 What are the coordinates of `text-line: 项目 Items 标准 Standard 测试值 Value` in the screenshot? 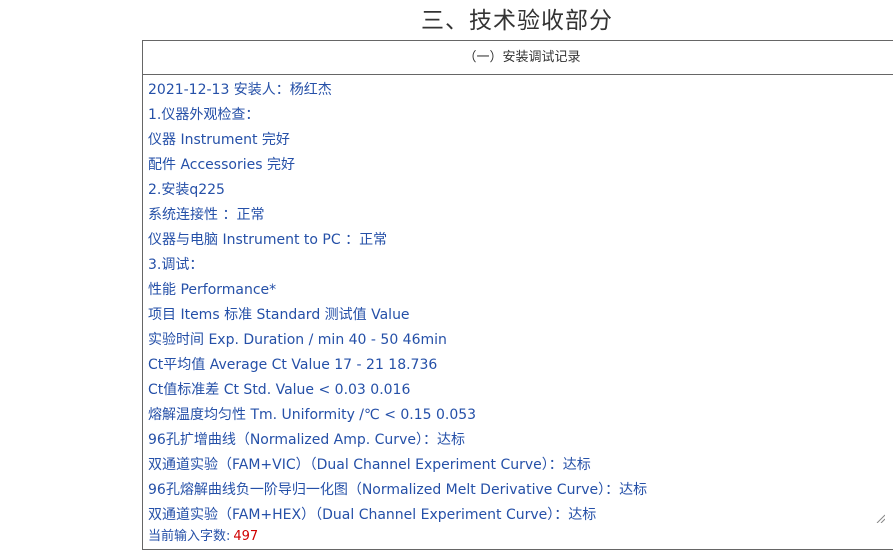 It's located at (279, 315).